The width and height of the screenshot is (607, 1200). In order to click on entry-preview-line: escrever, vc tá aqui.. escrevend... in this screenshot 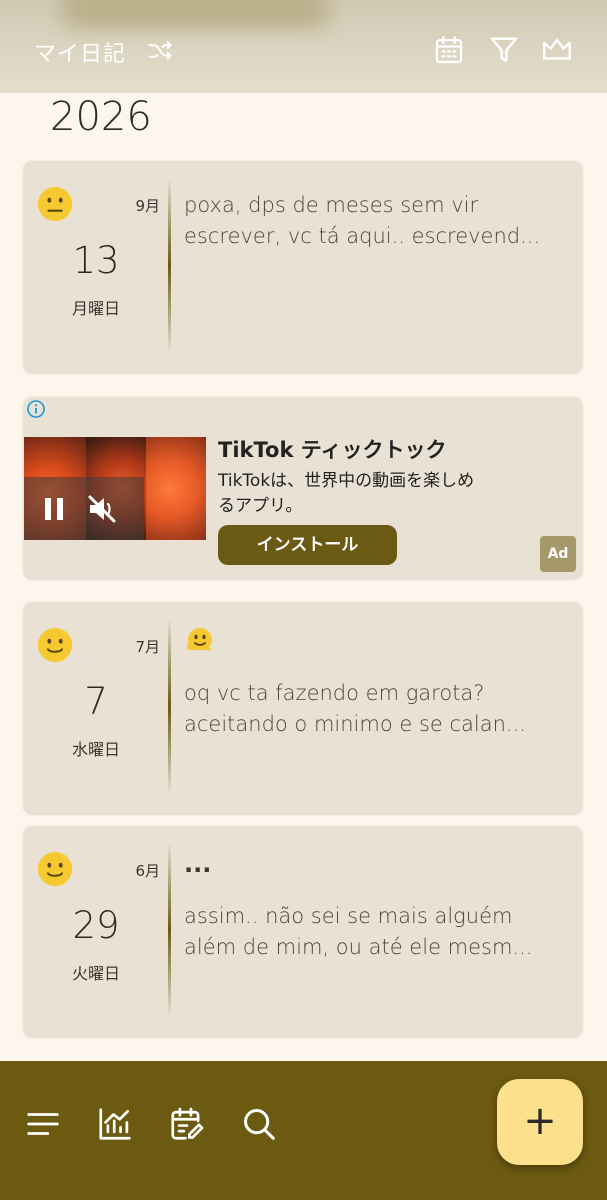, I will do `click(362, 236)`.